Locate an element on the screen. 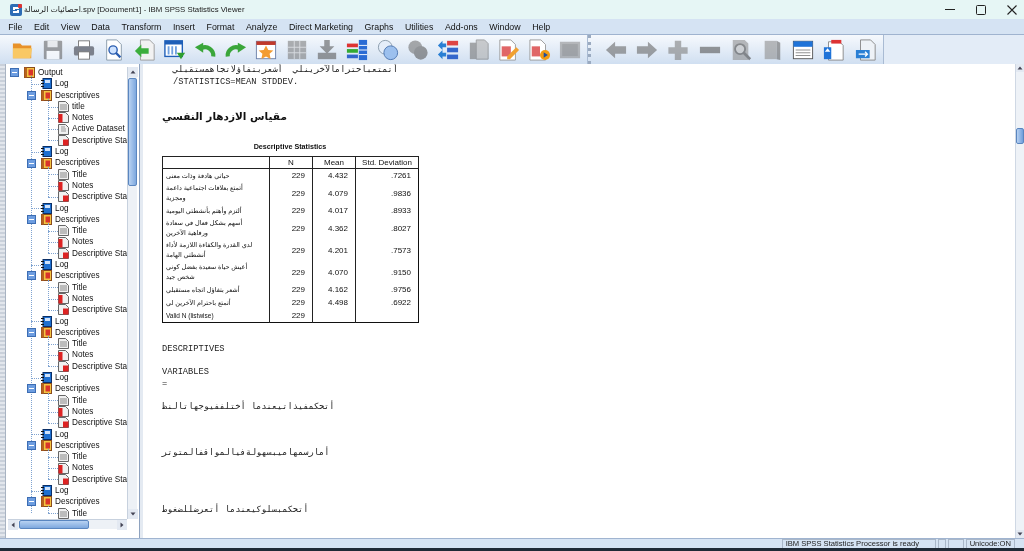 The height and width of the screenshot is (551, 1024). left-arrow-icon is located at coordinates (13, 524).